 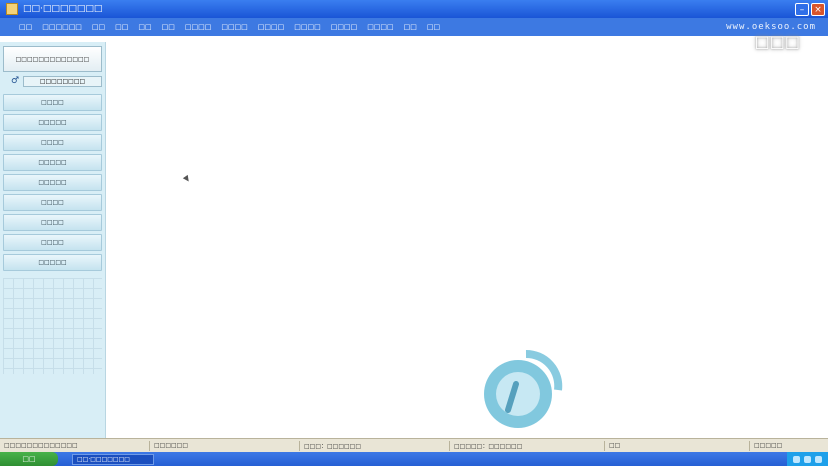 I want to click on tray-security-icon, so click(x=818, y=459).